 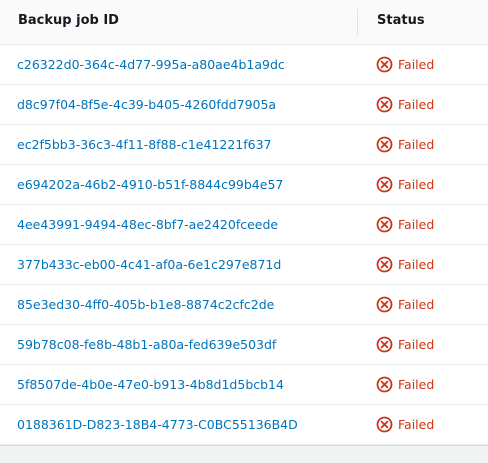 I want to click on backup-job-id-link: 4ee43991-9494-48ec-8bf7-ae2420fceede, so click(x=147, y=224).